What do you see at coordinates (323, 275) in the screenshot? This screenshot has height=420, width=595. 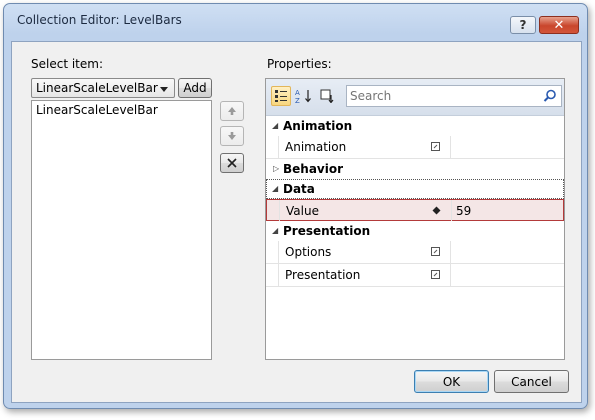 I see `property-name: Presentation` at bounding box center [323, 275].